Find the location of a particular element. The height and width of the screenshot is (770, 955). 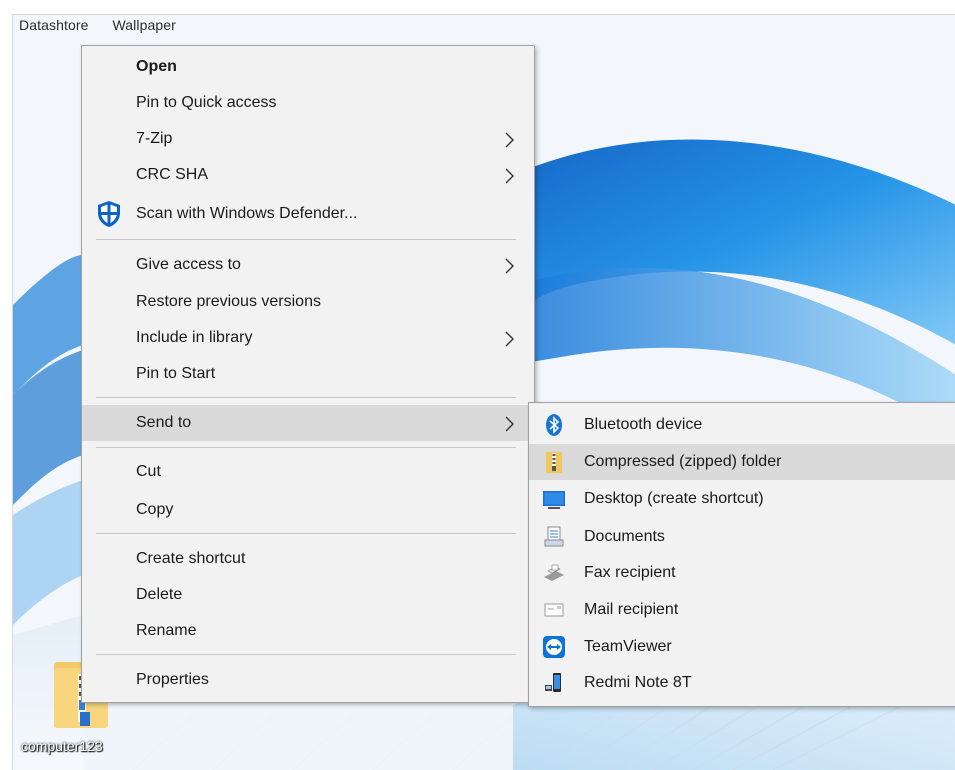

submenu-item-label: Redmi Note 8T is located at coordinates (638, 682).